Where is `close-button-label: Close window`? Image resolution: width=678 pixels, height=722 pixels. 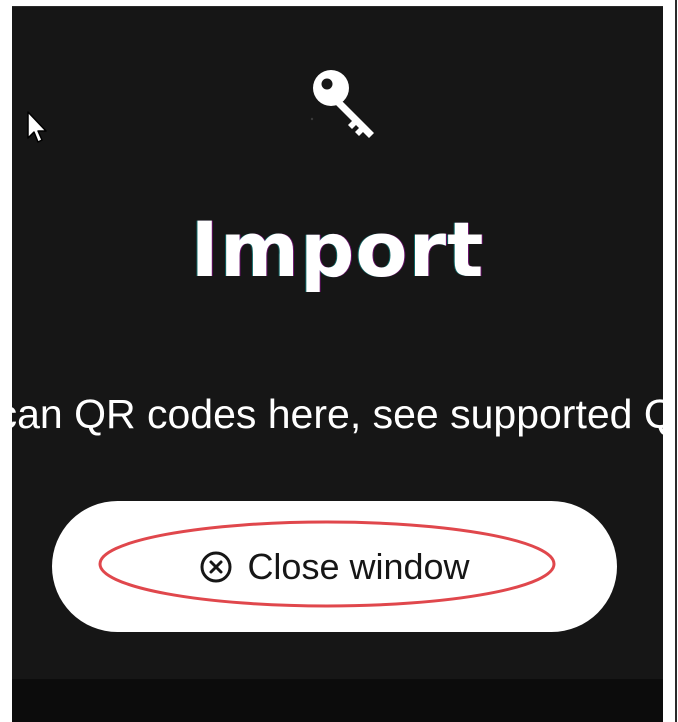
close-button-label: Close window is located at coordinates (358, 566).